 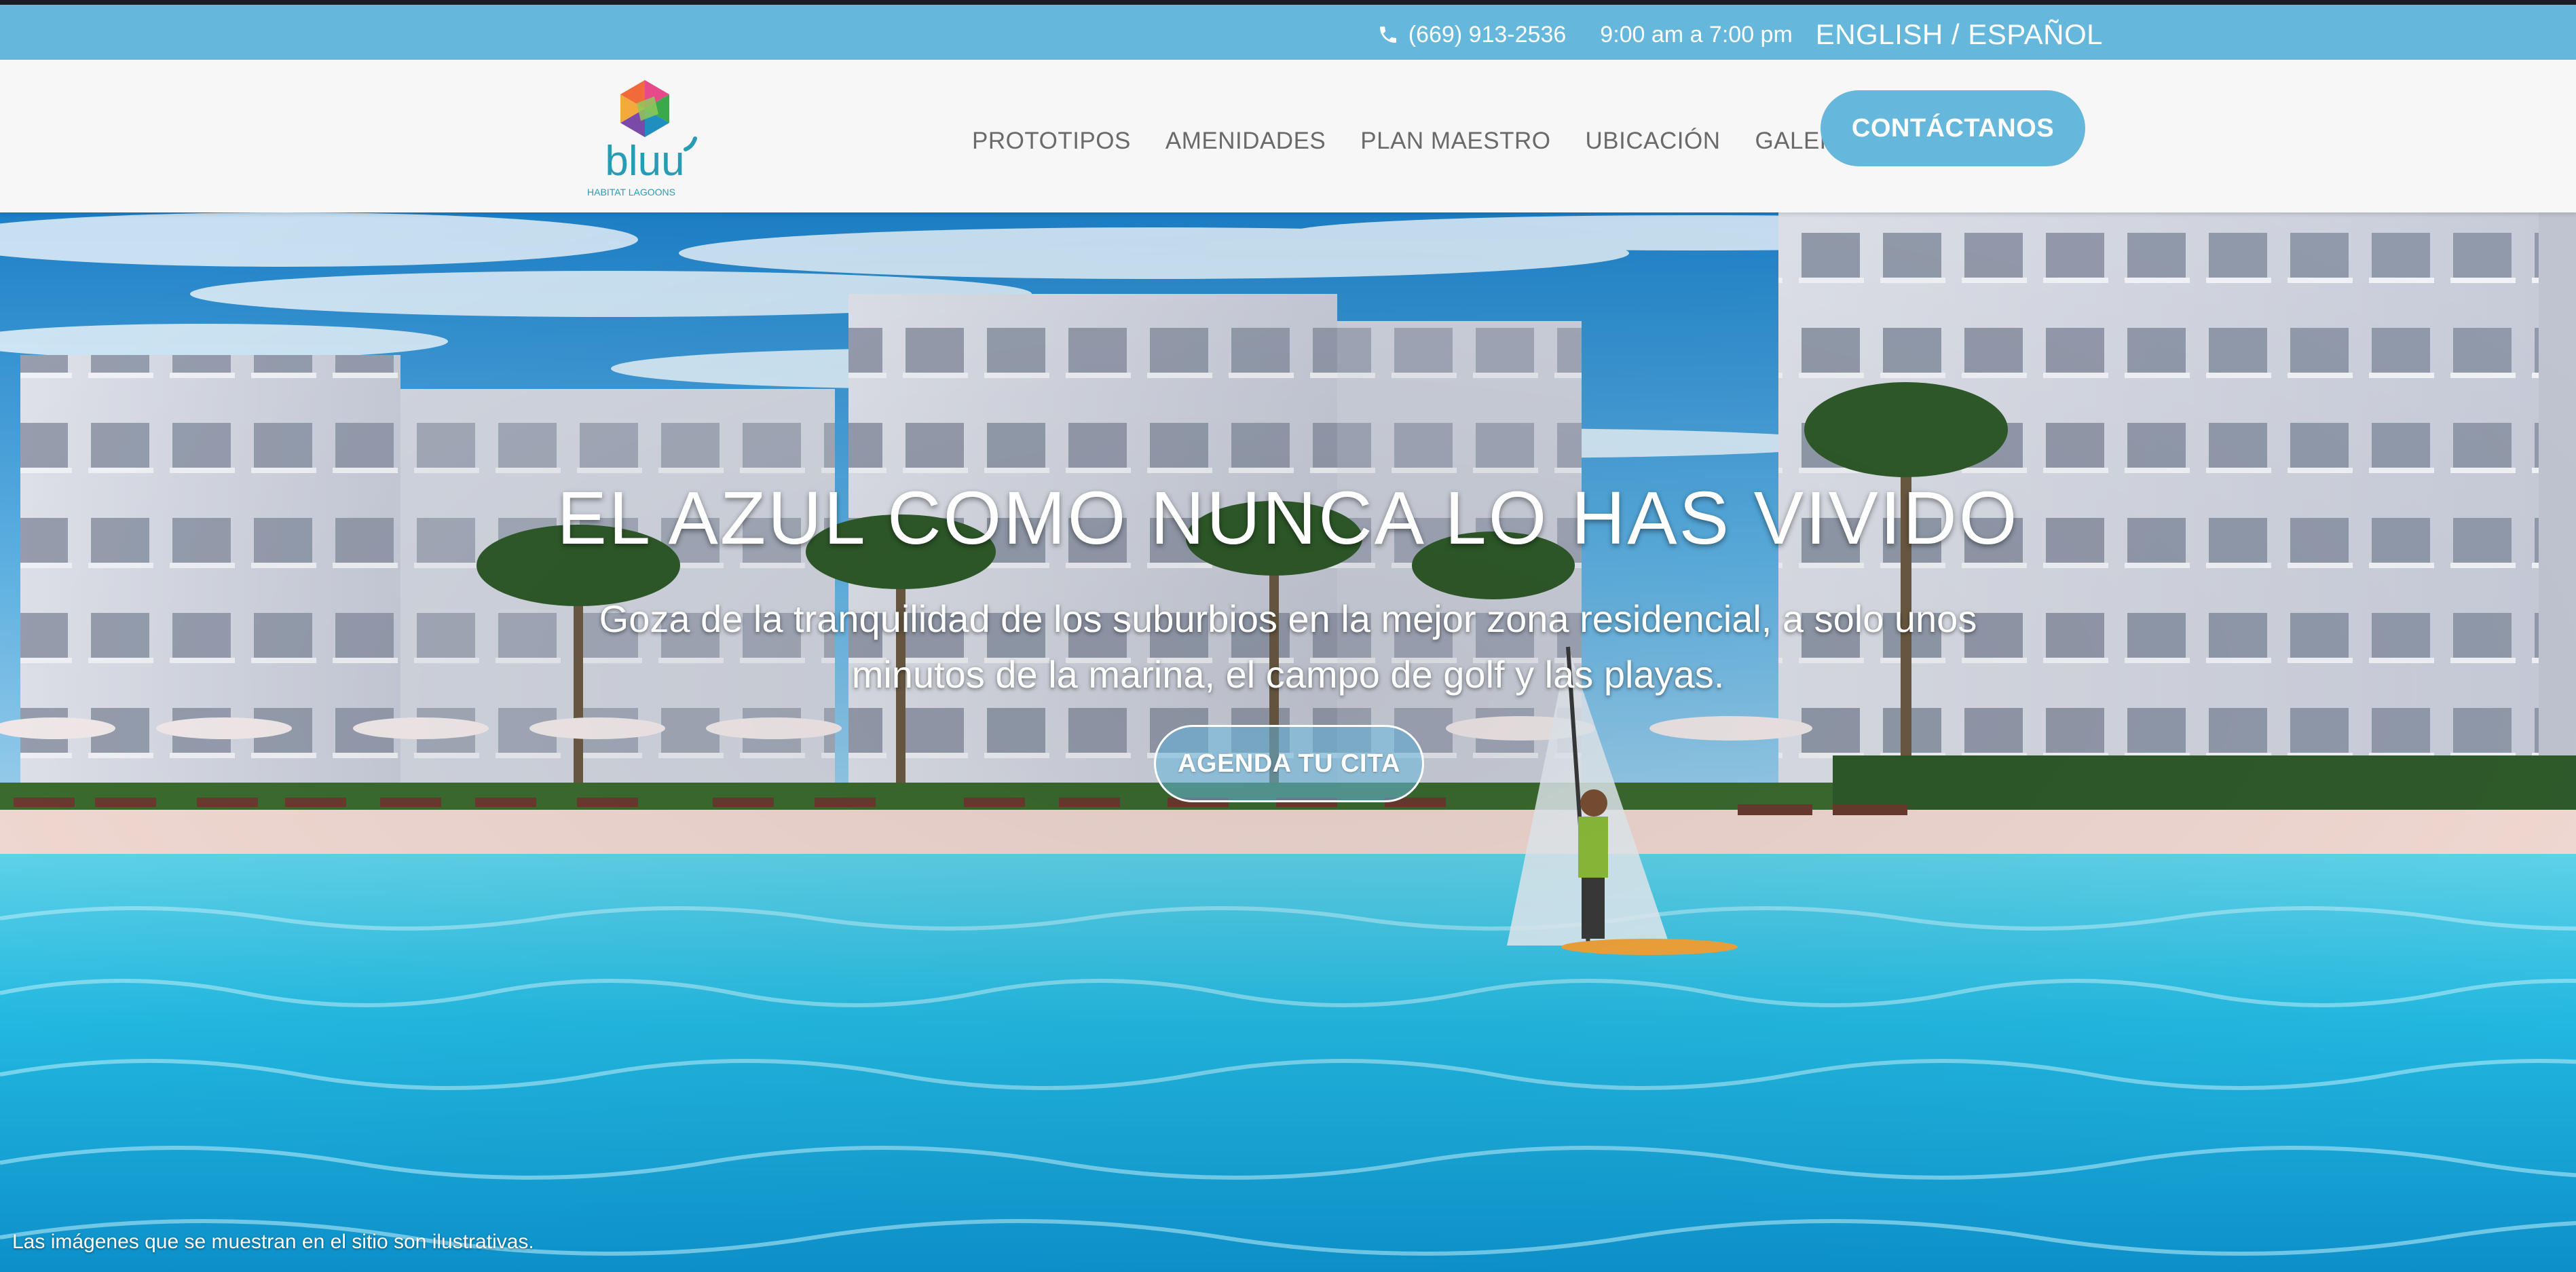 What do you see at coordinates (1455, 136) in the screenshot?
I see `nav-plan-maestro: PLAN MAESTRO` at bounding box center [1455, 136].